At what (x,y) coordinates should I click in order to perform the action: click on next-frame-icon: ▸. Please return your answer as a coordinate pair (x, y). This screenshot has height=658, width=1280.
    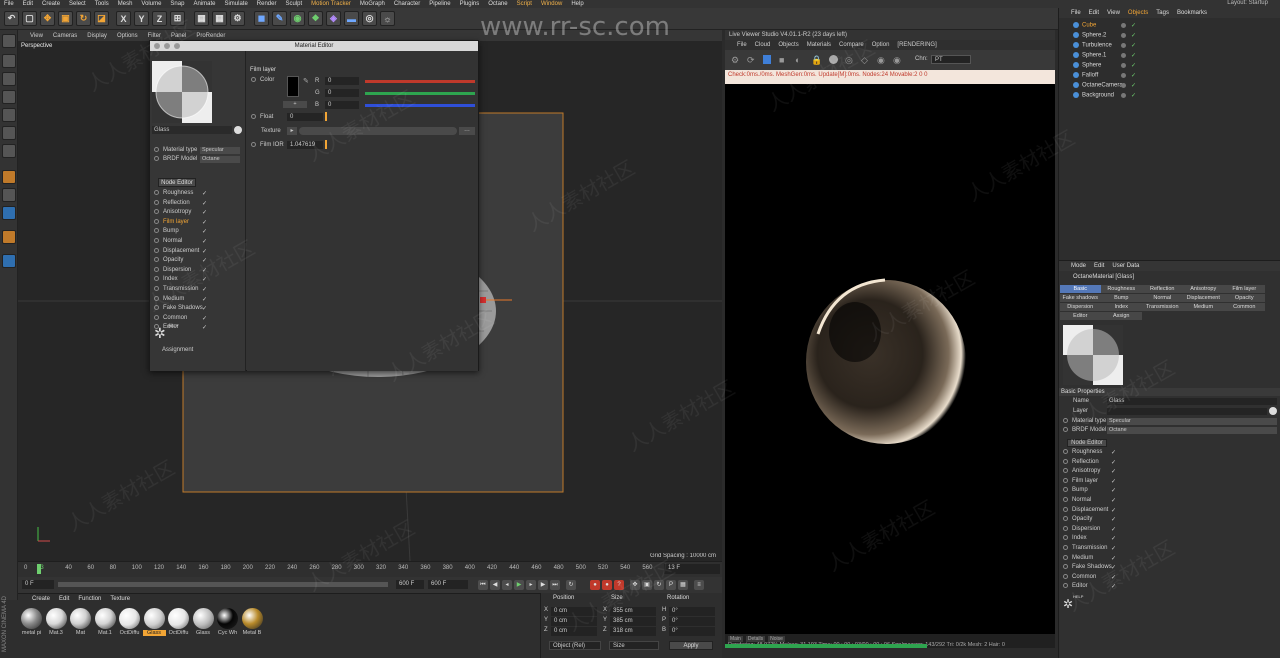
    Looking at the image, I should click on (531, 585).